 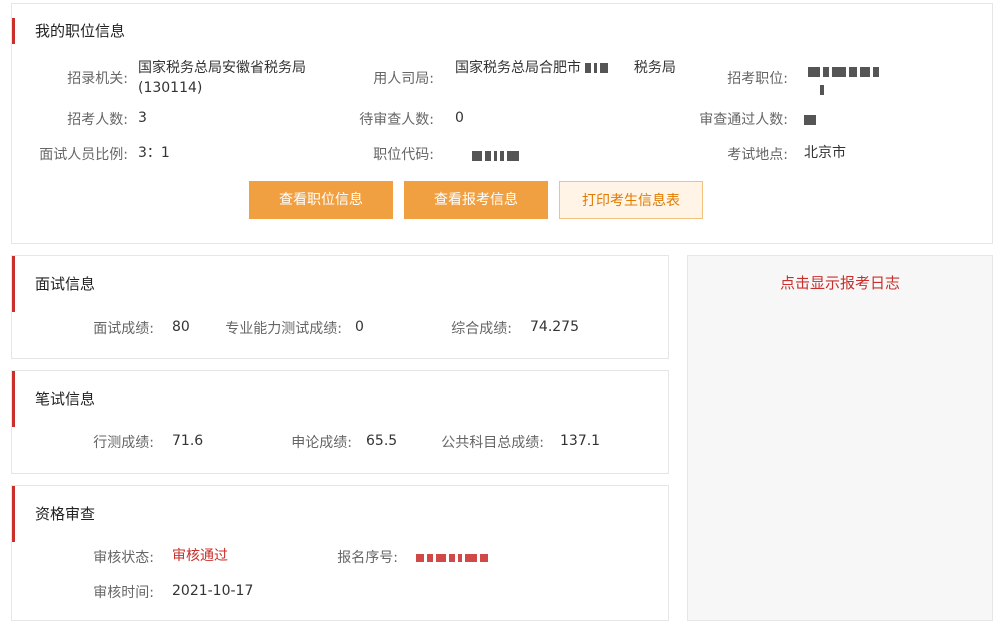 What do you see at coordinates (123, 443) in the screenshot?
I see `xingce-label: 行测成绩:` at bounding box center [123, 443].